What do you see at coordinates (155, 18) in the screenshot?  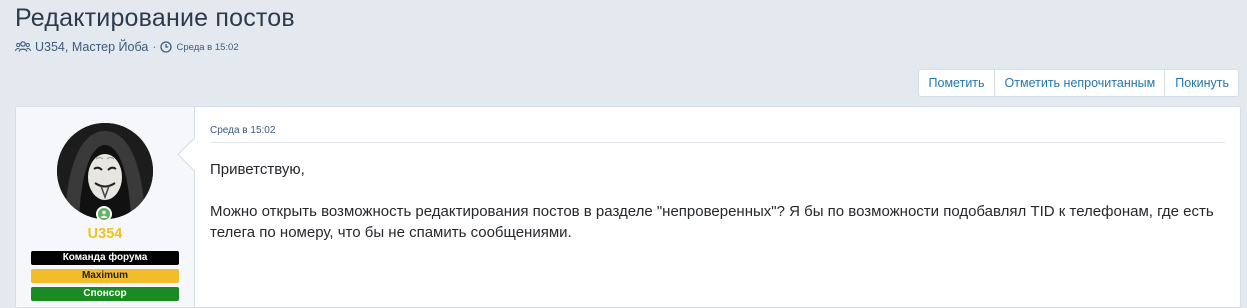 I see `page-title: Редактирование постов` at bounding box center [155, 18].